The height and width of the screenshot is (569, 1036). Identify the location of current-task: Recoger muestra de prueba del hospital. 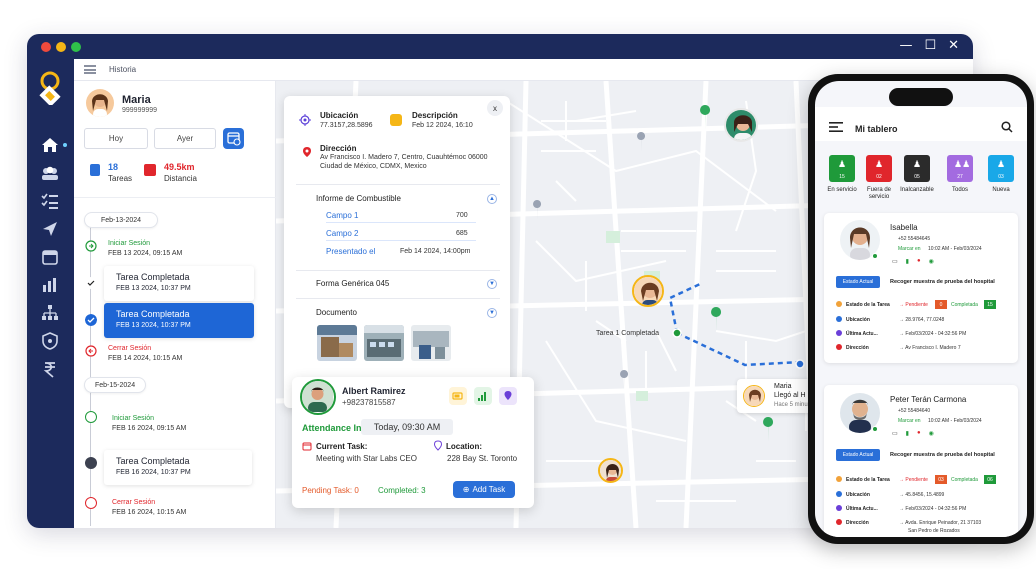
(942, 282).